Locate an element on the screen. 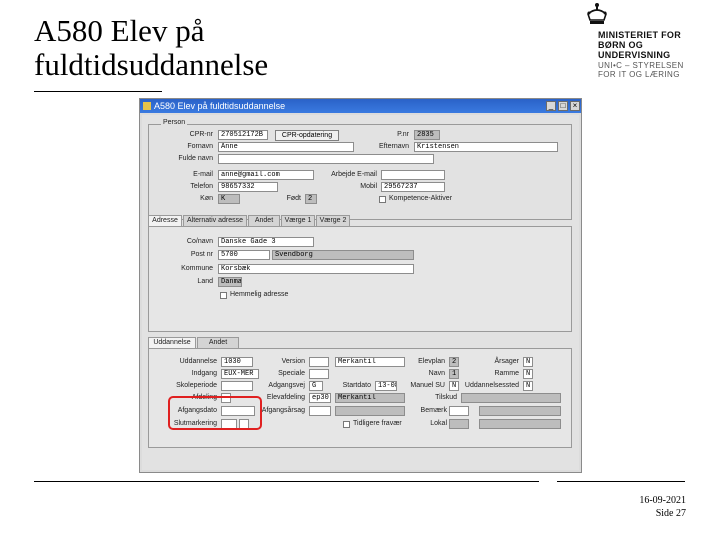 The image size is (720, 540). tilskud-label: Tilskud is located at coordinates (446, 397).